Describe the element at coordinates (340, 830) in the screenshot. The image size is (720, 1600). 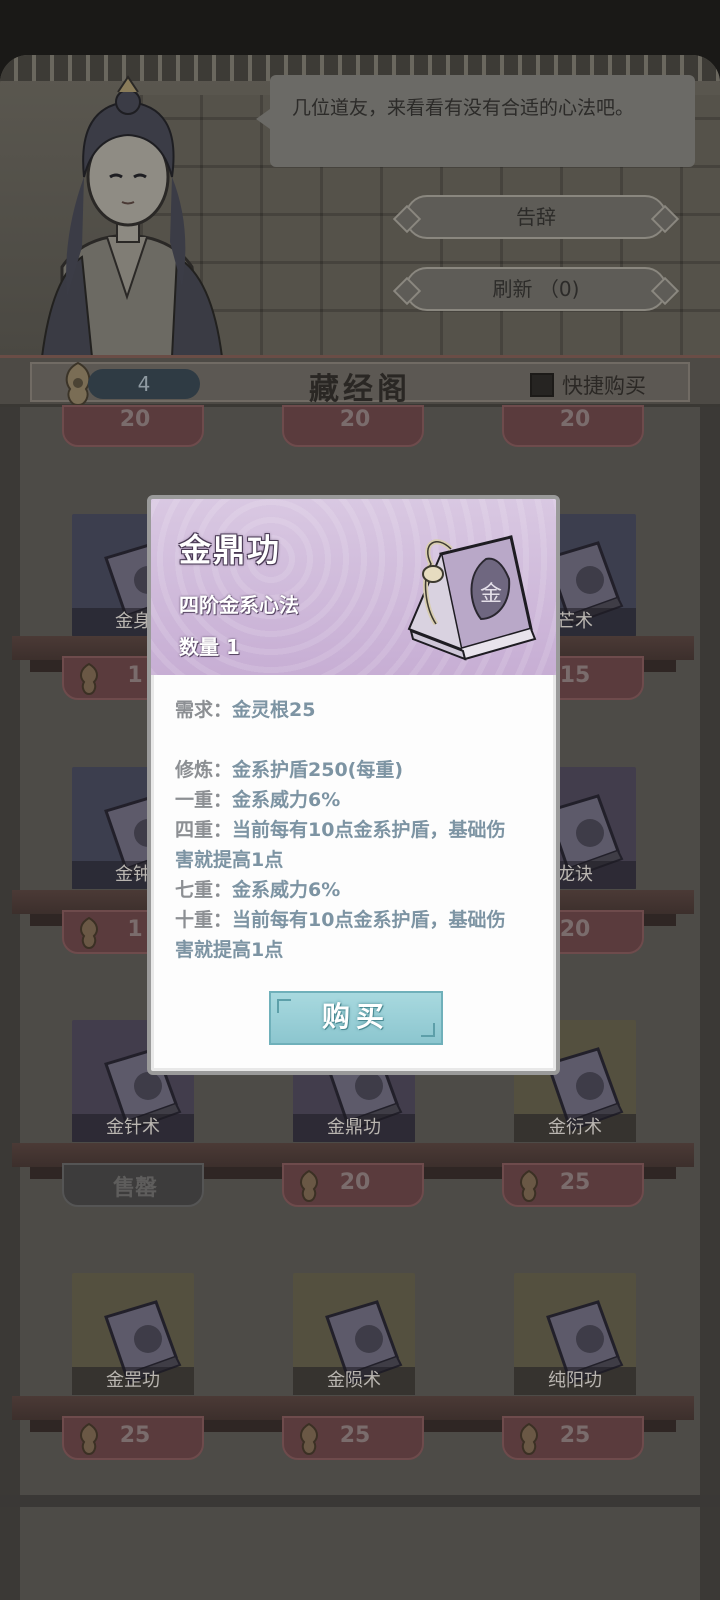
I see `detail-line: 四重：当前每有10点金系护盾，基础伤` at that location.